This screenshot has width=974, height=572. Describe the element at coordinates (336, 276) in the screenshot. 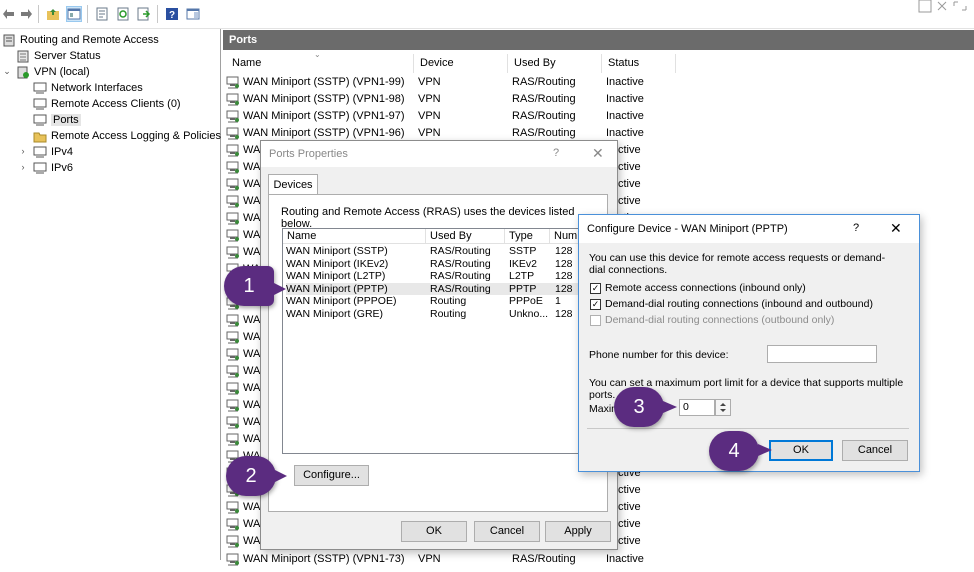

I see `device-name: WAN Miniport (L2TP)` at that location.